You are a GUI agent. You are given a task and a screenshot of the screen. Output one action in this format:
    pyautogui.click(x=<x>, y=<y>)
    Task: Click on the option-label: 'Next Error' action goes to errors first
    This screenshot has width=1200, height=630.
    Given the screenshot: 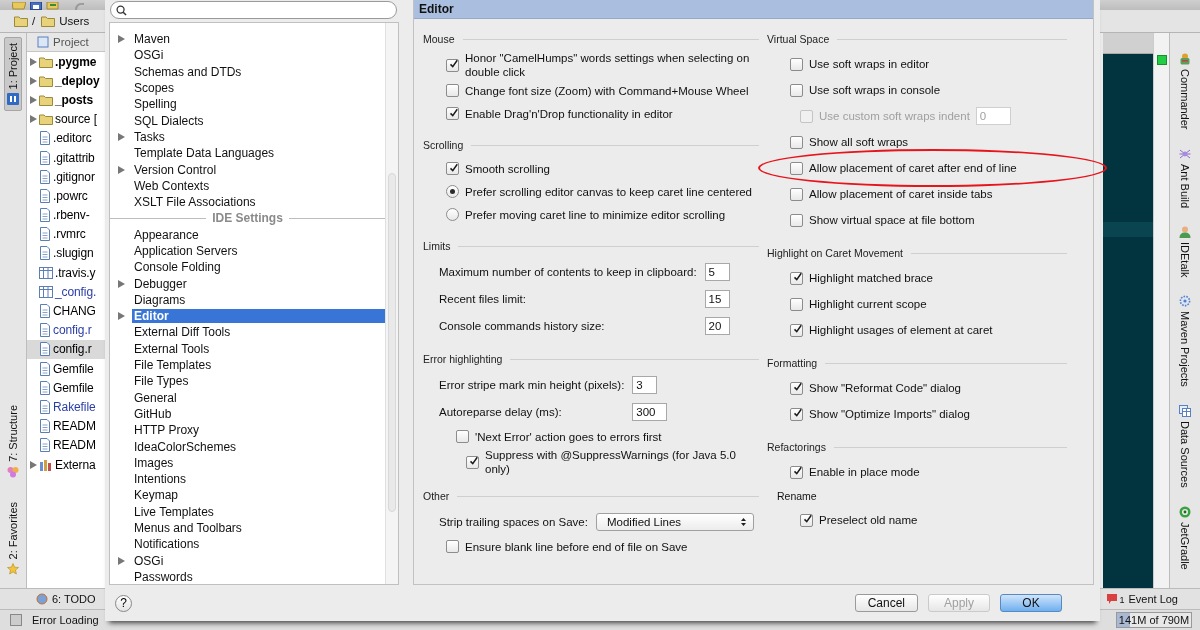 What is the action you would take?
    pyautogui.click(x=568, y=436)
    